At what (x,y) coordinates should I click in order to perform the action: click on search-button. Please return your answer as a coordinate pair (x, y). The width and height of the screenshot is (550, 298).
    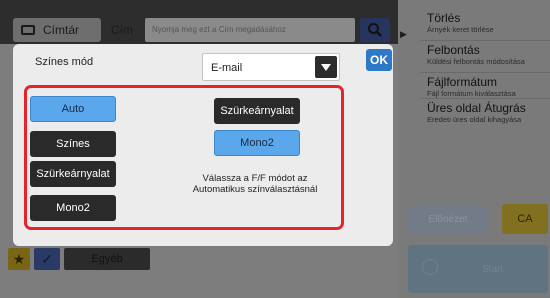
    Looking at the image, I should click on (375, 30).